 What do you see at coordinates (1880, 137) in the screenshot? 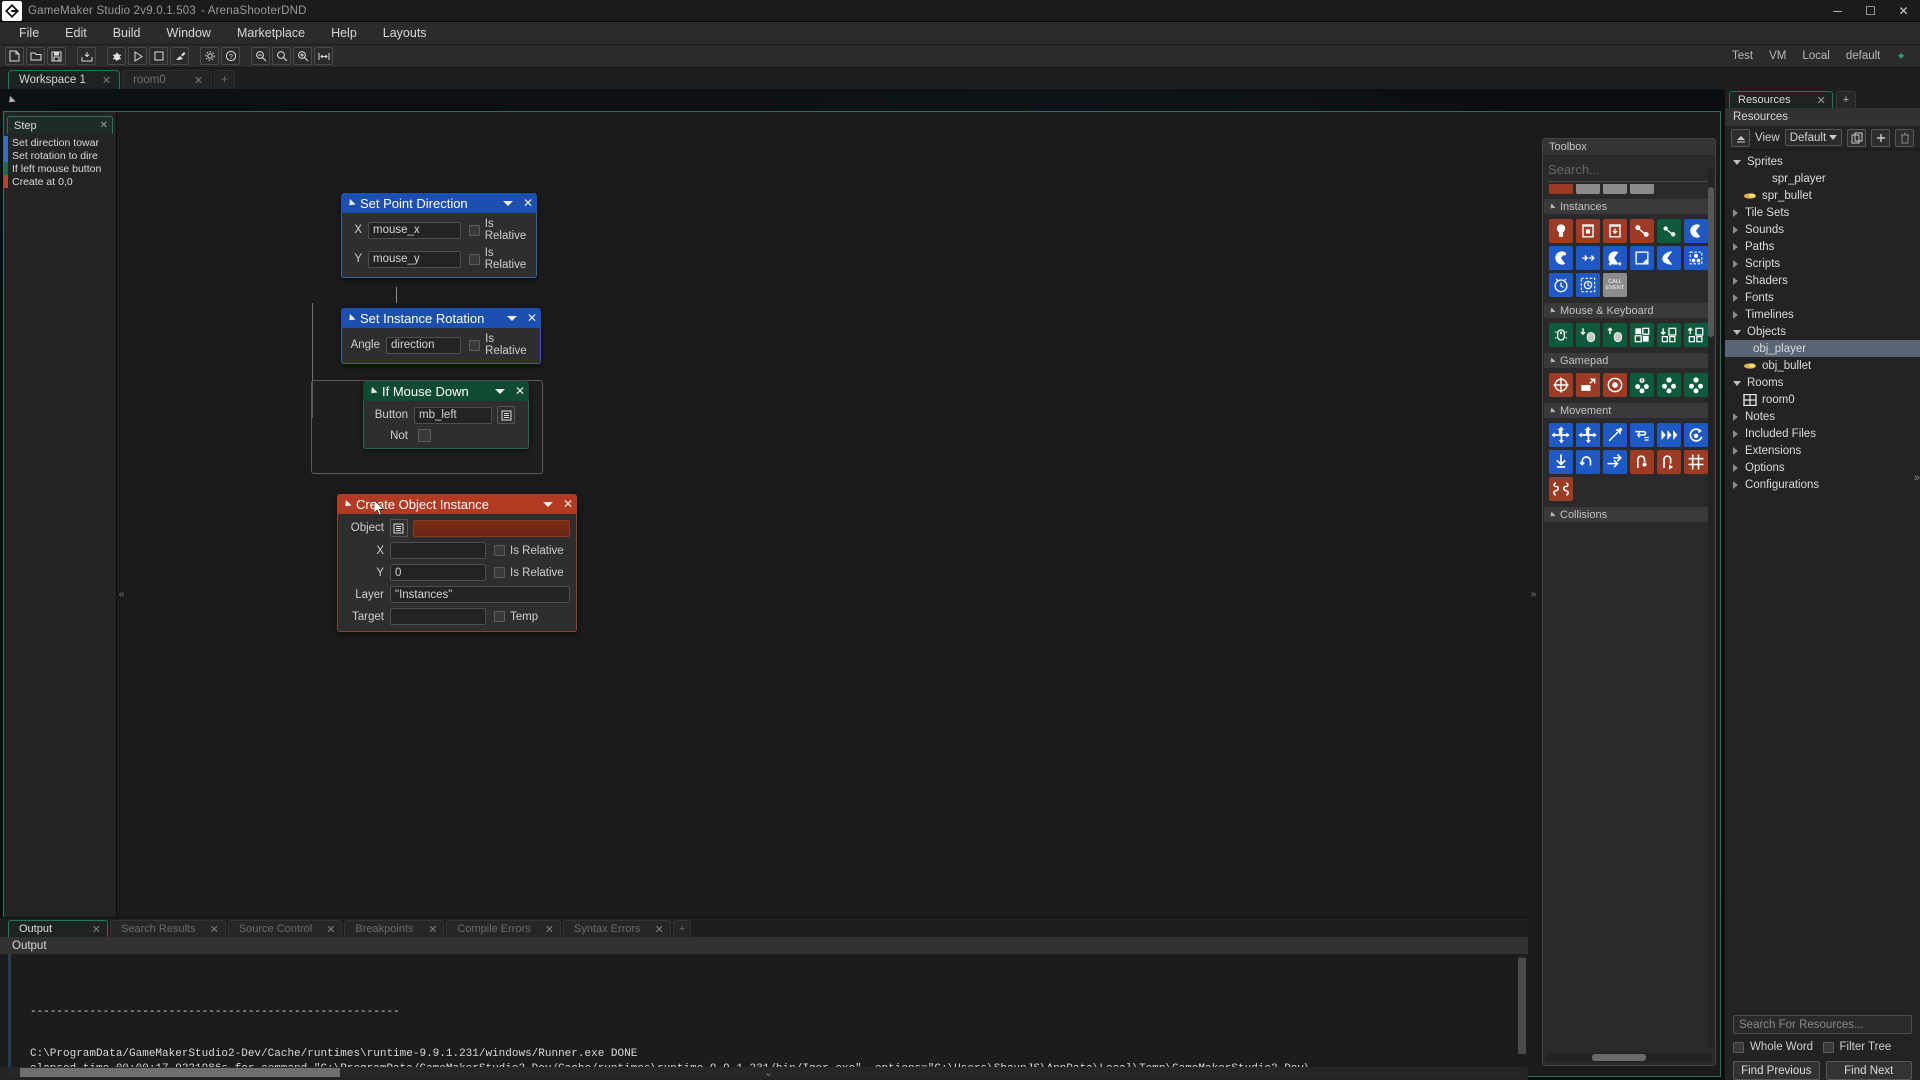
I see `add-icon` at bounding box center [1880, 137].